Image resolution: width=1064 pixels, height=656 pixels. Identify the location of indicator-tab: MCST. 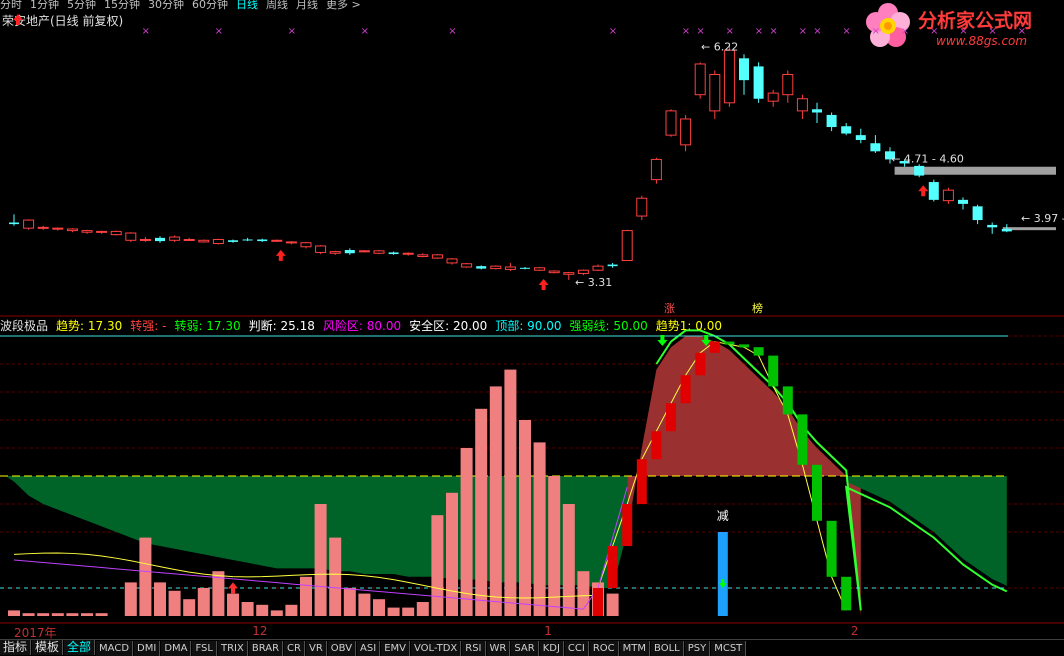
(729, 648).